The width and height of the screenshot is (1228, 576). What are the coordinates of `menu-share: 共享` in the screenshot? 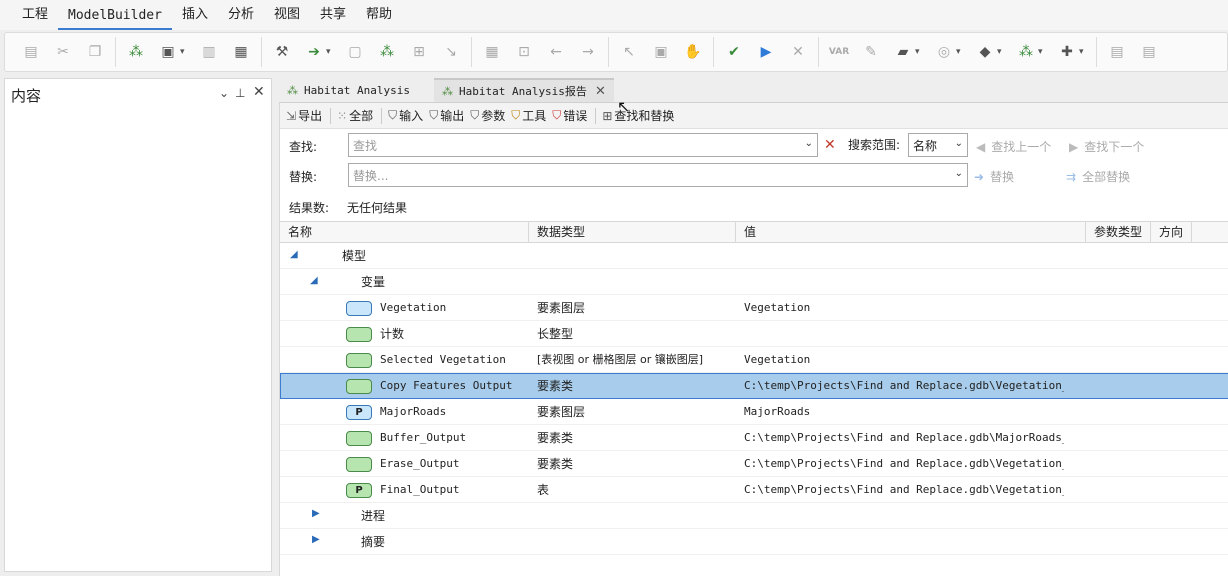 It's located at (333, 15).